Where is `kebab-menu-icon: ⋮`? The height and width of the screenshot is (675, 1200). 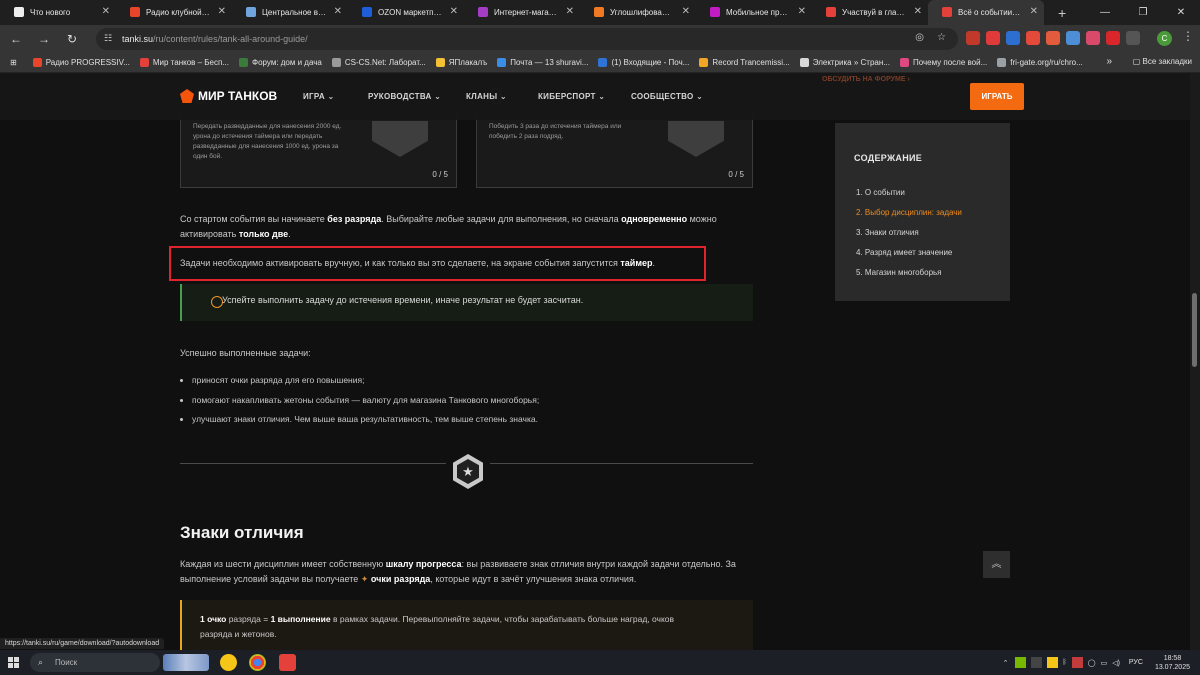
kebab-menu-icon: ⋮ is located at coordinates (1188, 36).